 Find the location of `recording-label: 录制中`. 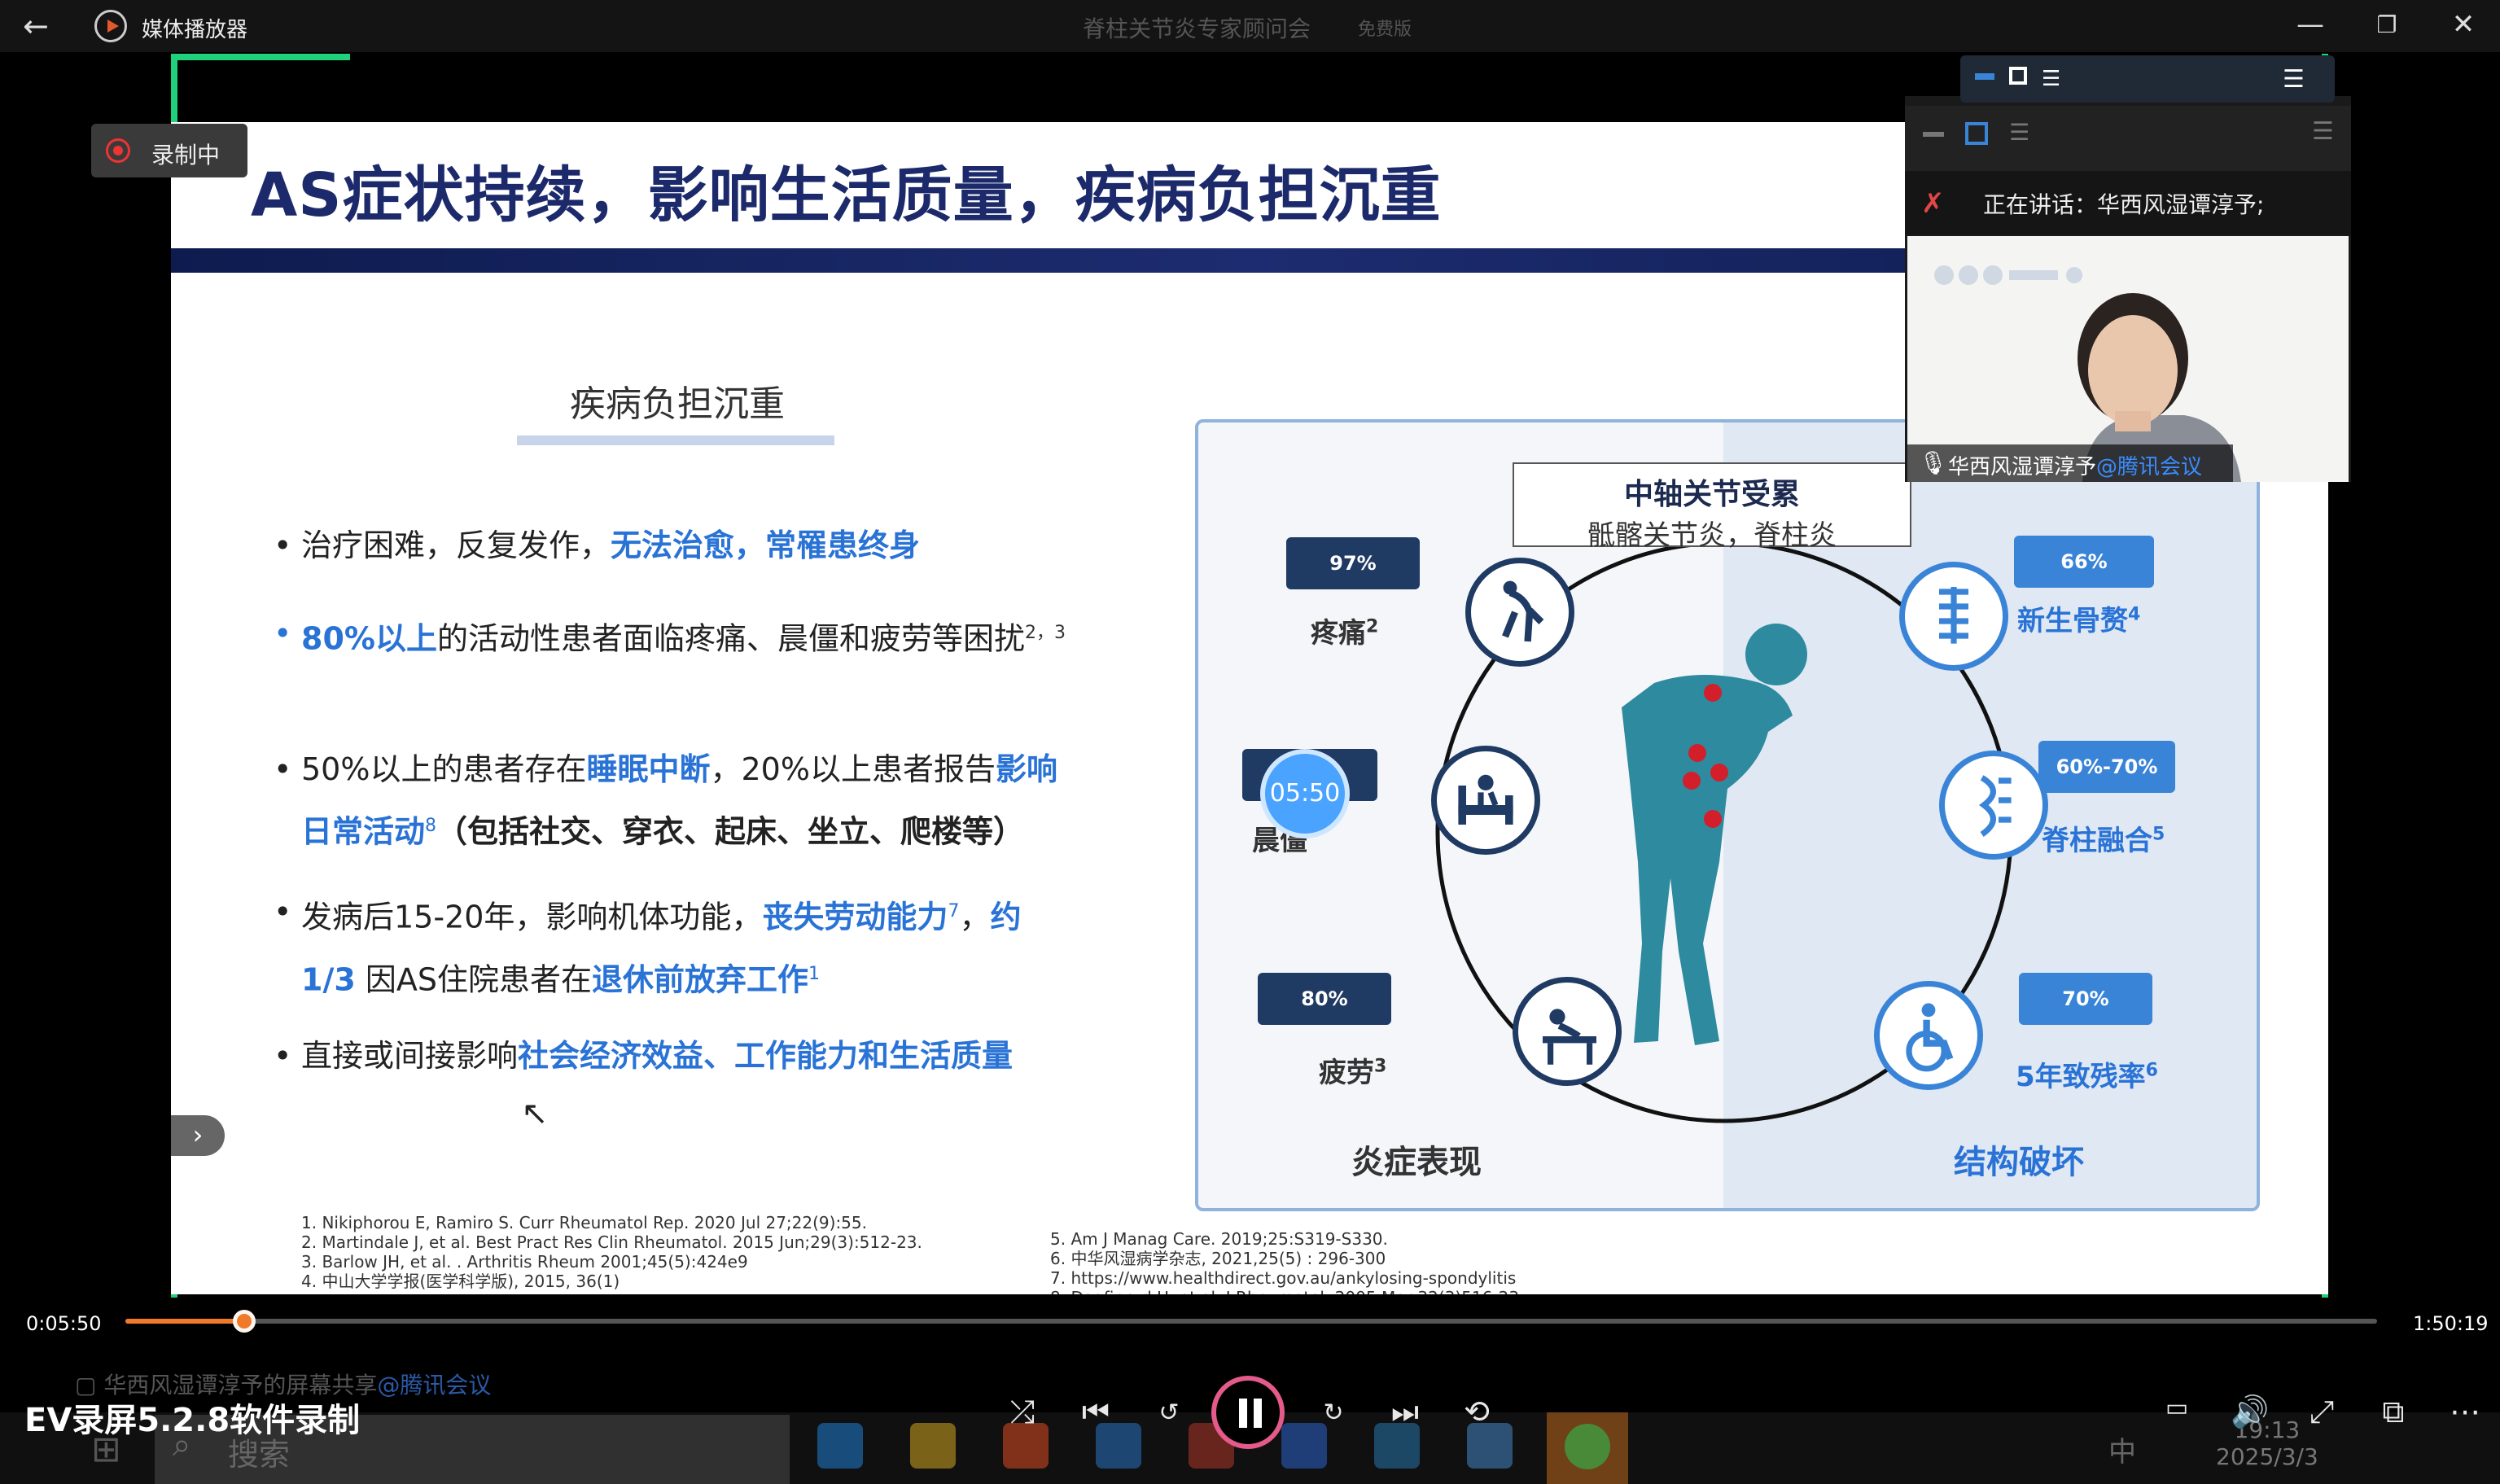

recording-label: 录制中 is located at coordinates (186, 155).